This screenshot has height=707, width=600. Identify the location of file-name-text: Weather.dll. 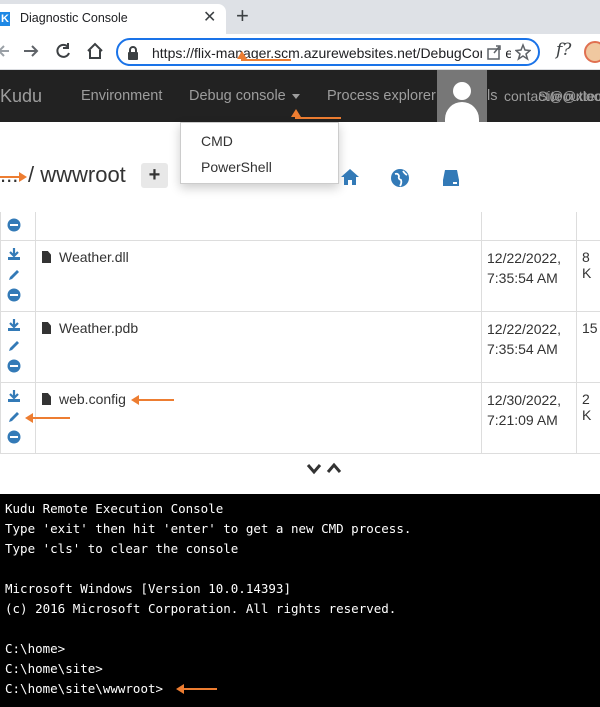
(94, 257).